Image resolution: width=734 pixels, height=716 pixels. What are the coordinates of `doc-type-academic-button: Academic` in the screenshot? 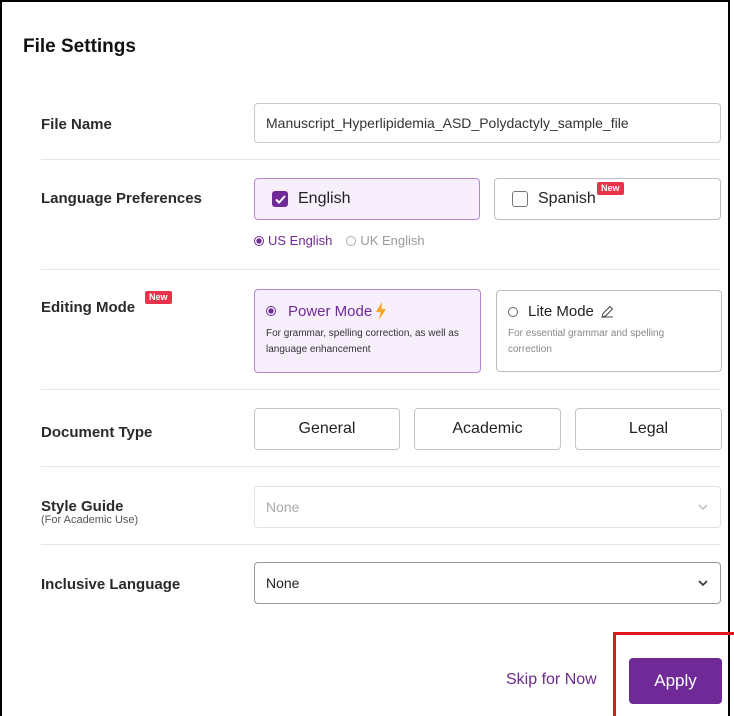 It's located at (487, 429).